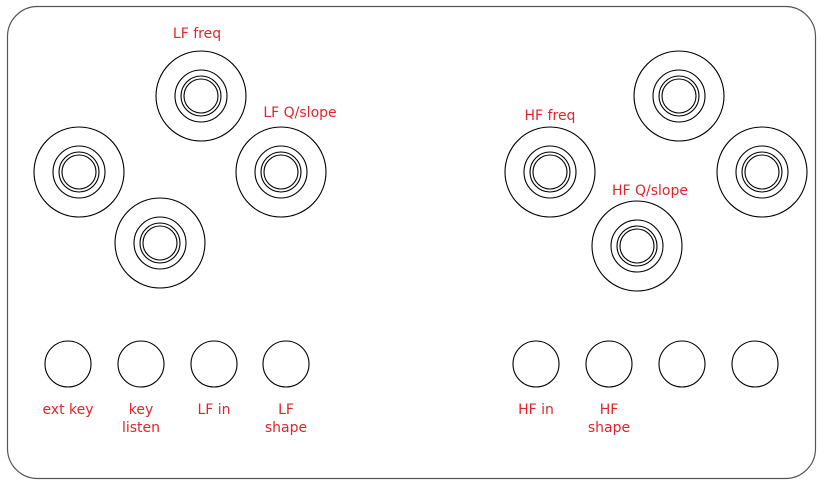 The image size is (823, 485). I want to click on button-label-hf-shape: HF shape, so click(609, 419).